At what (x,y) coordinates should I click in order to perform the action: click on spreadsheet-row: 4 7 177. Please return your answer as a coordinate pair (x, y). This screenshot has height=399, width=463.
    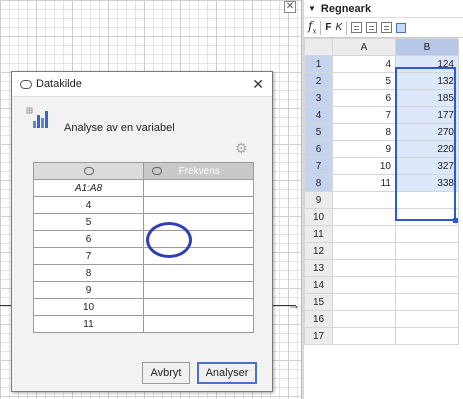
    Looking at the image, I should click on (381, 115).